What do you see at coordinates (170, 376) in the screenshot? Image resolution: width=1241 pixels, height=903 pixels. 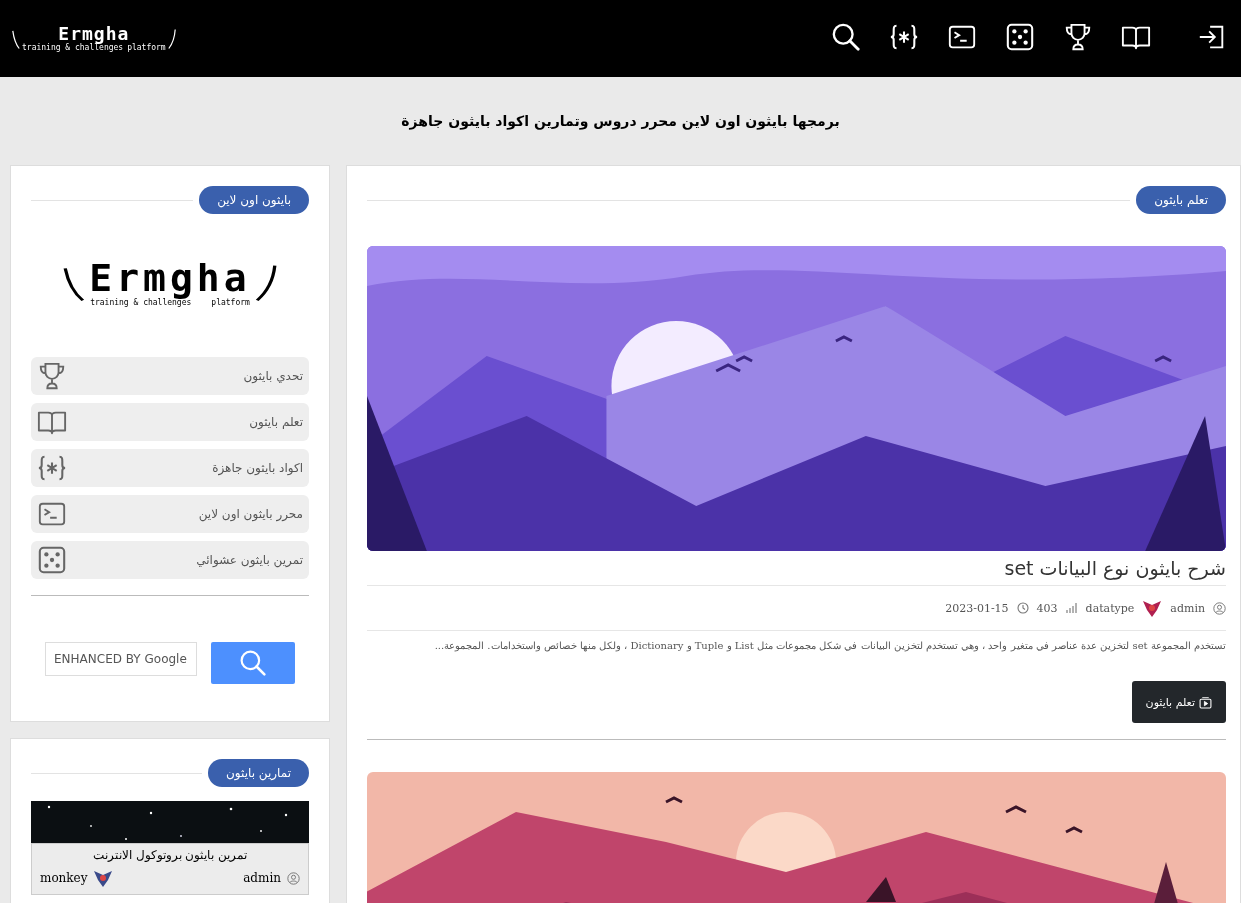 I see `sidebar-item: تحدي بايثون` at bounding box center [170, 376].